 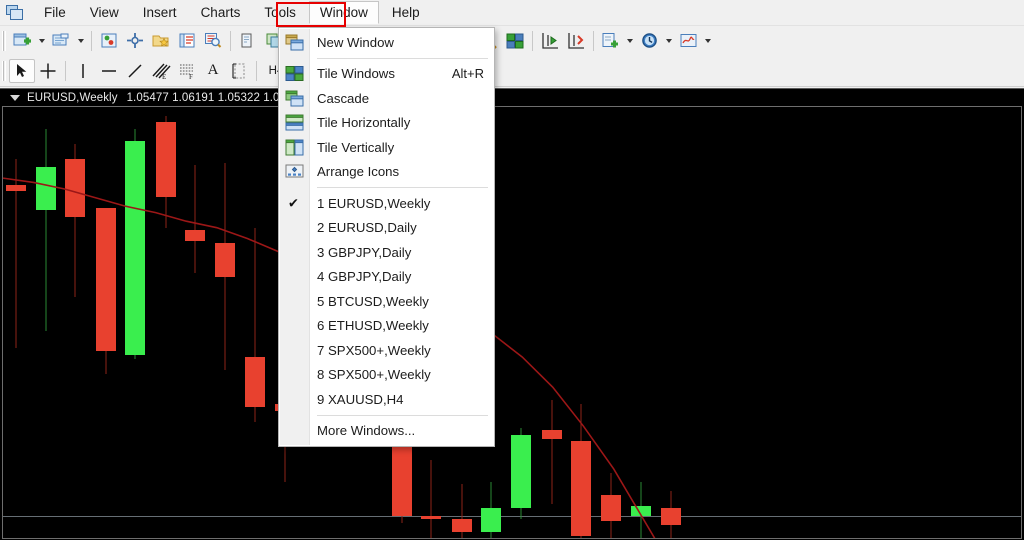 What do you see at coordinates (248, 41) in the screenshot?
I see `strategy-tester-button` at bounding box center [248, 41].